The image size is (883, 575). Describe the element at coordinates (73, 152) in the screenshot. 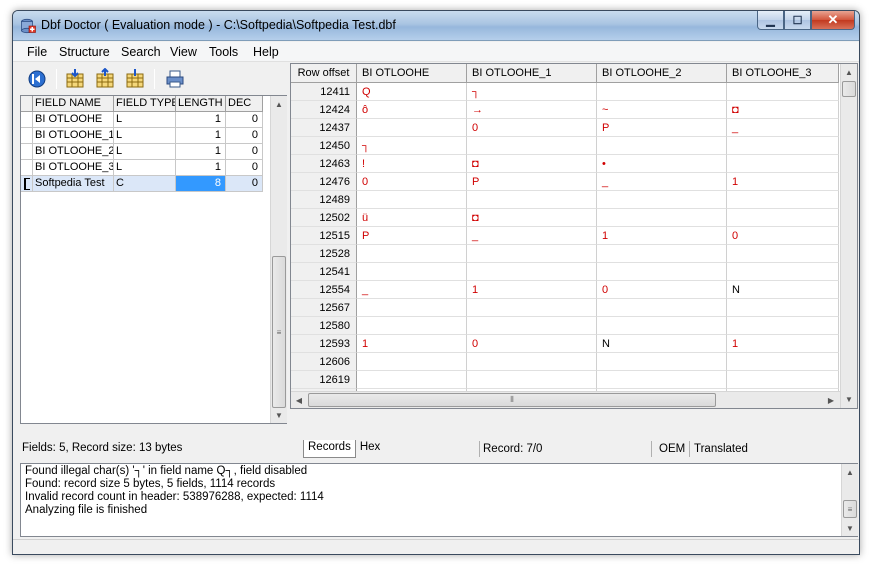

I see `field-name-cell: BI OTLOOHE_2` at that location.